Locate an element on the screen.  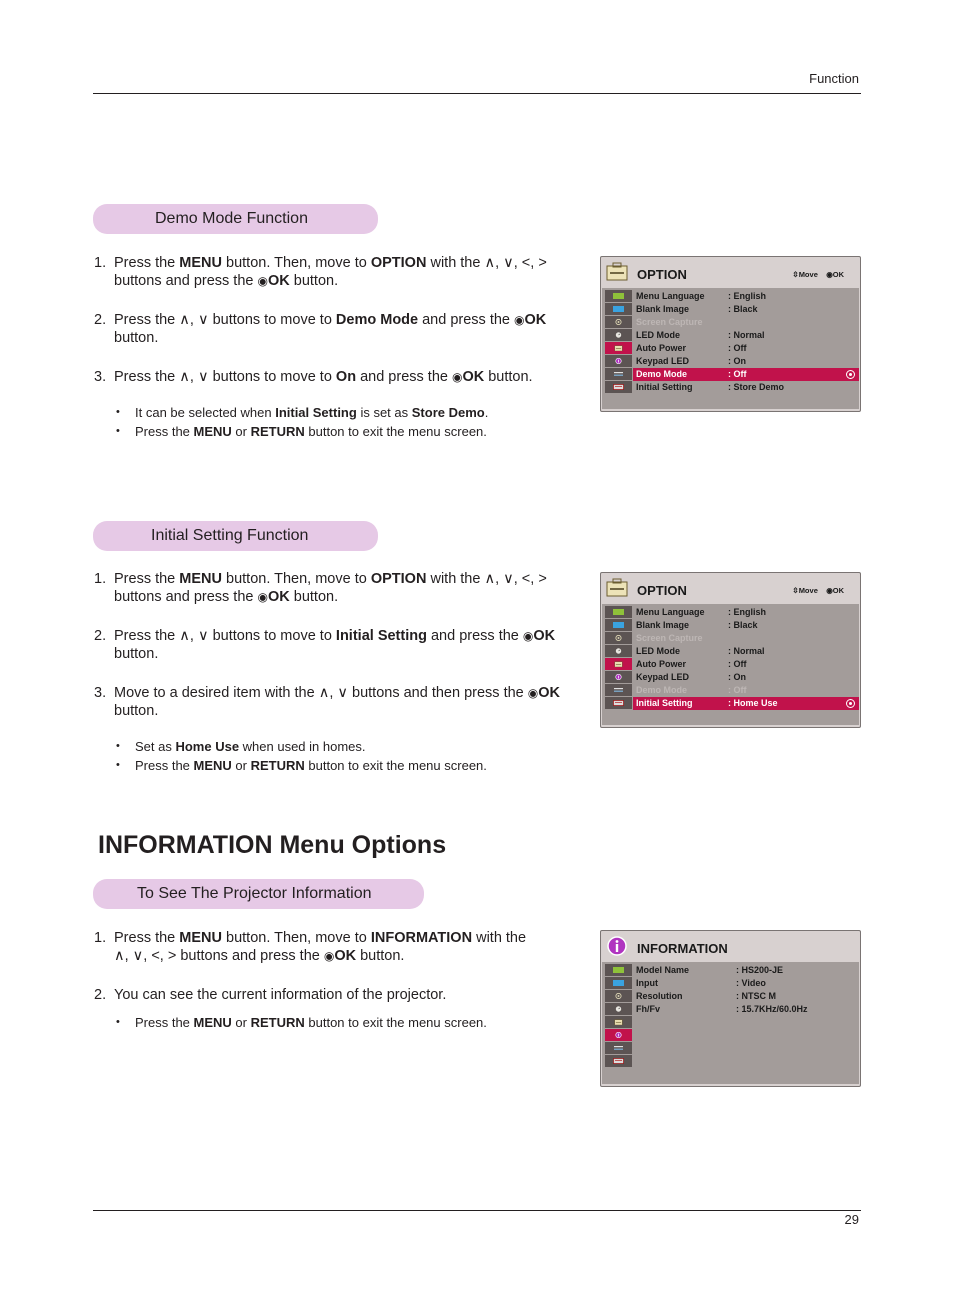
pill-label: Initial Setting Function is located at coordinates (230, 535).